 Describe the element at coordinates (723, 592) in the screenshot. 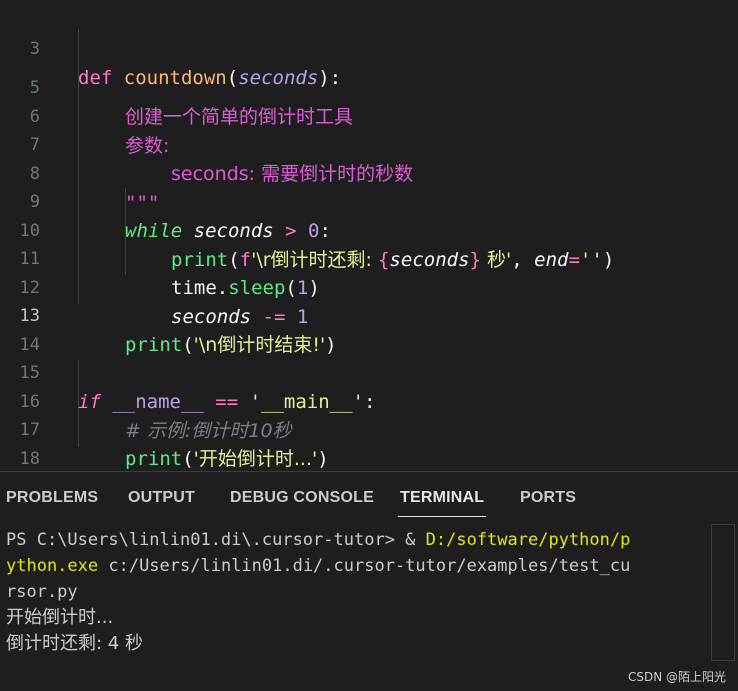

I see `terminal-scrollbar` at that location.